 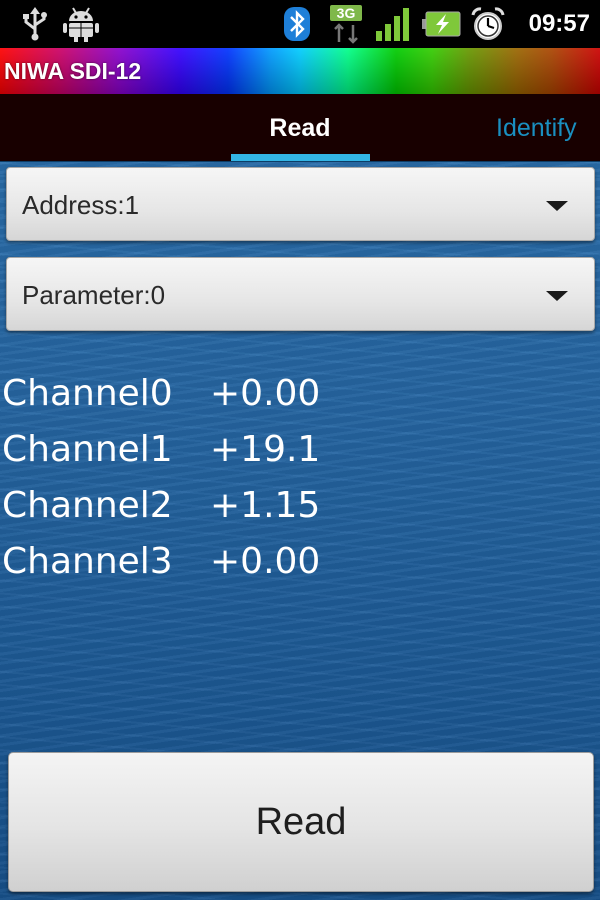 I want to click on 3g-data-icon: 3G, so click(x=346, y=24).